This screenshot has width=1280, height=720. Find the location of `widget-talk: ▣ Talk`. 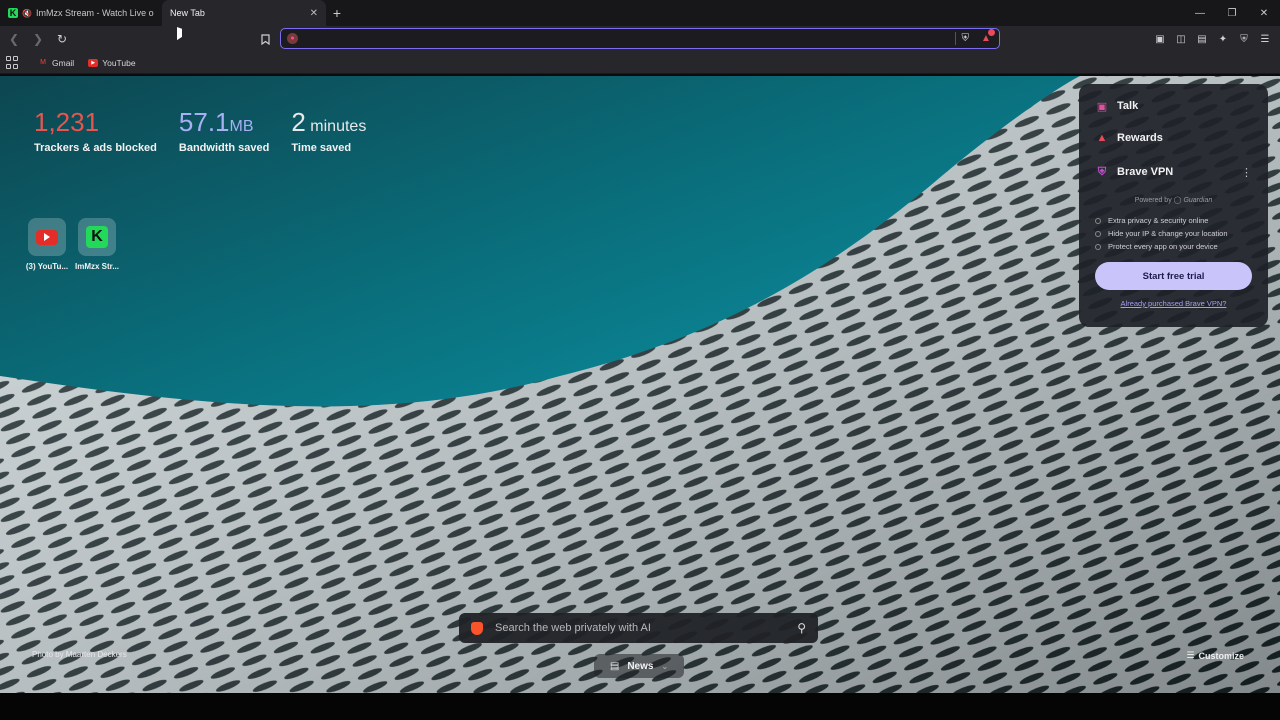

widget-talk: ▣ Talk is located at coordinates (1173, 106).